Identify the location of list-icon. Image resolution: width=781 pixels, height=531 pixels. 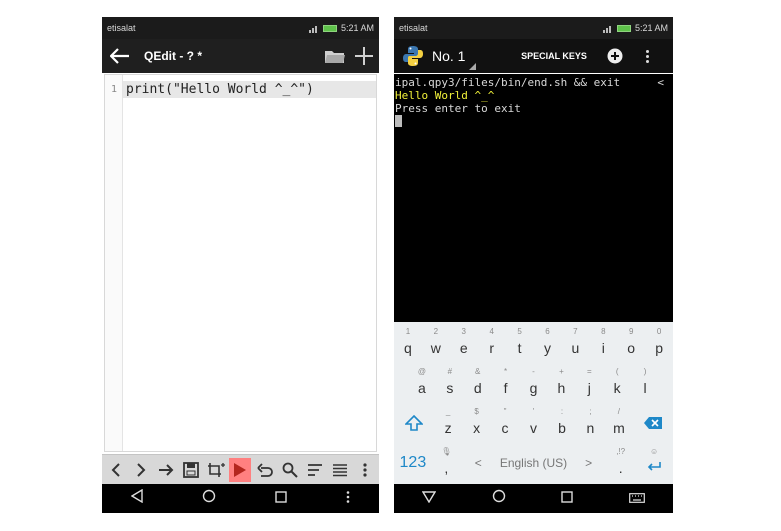
(340, 470).